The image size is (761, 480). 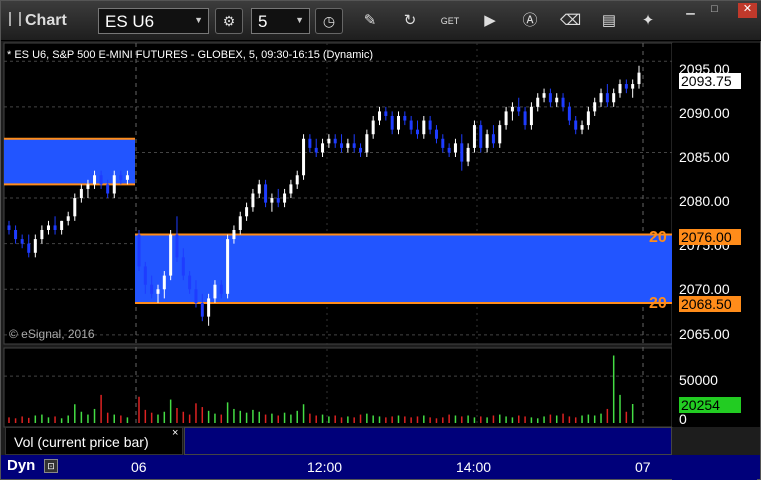 What do you see at coordinates (658, 237) in the screenshot?
I see `zone-upper-label: 20` at bounding box center [658, 237].